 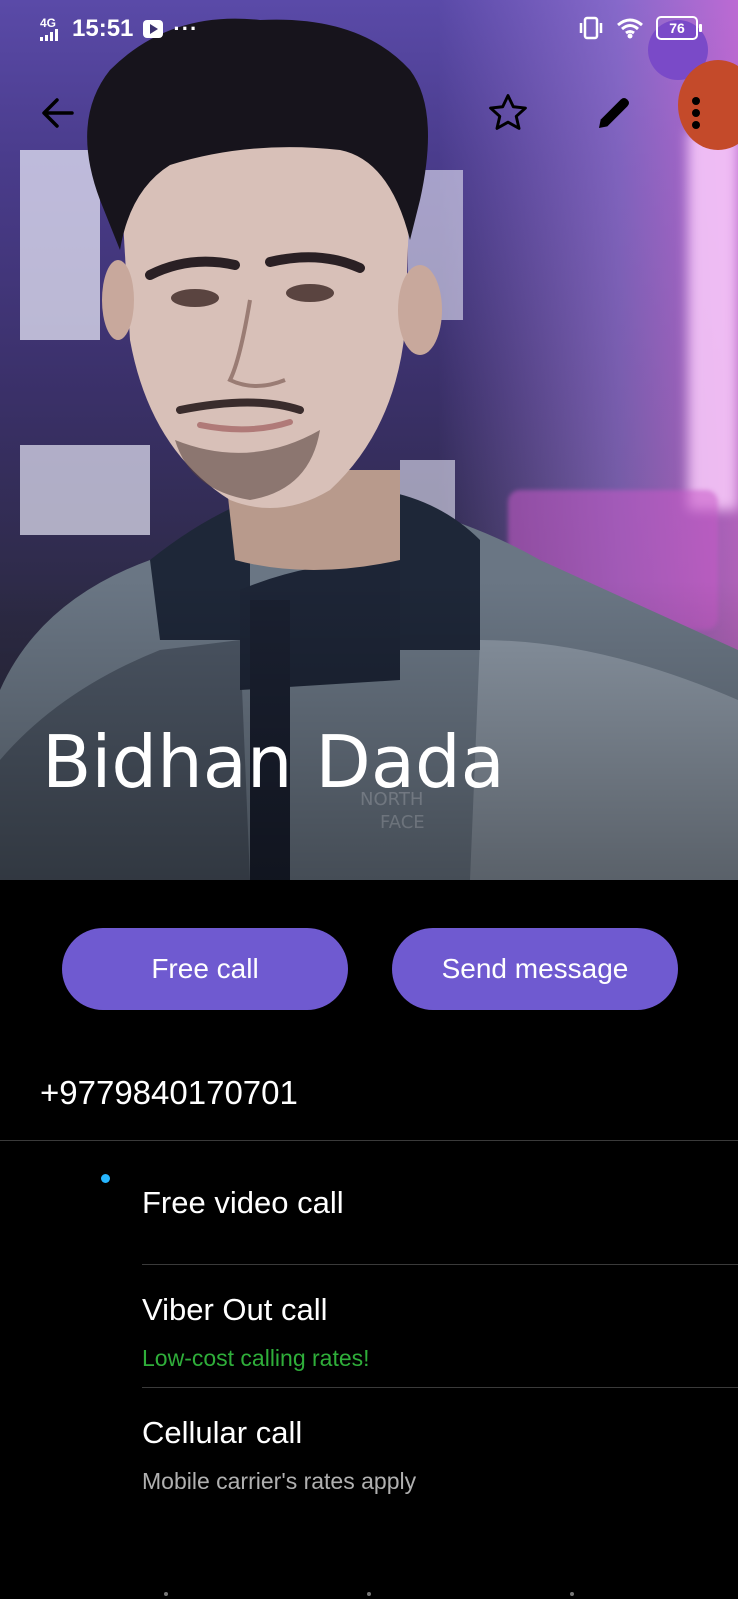 I want to click on status-time: 15:51, so click(x=103, y=28).